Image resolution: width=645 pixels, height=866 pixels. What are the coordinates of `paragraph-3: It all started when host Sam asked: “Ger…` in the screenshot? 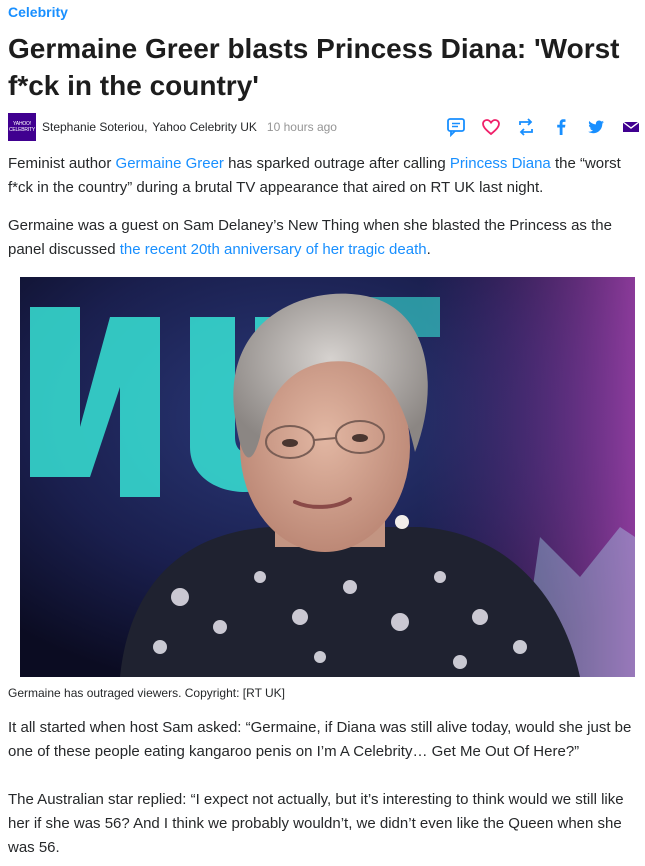 It's located at (320, 739).